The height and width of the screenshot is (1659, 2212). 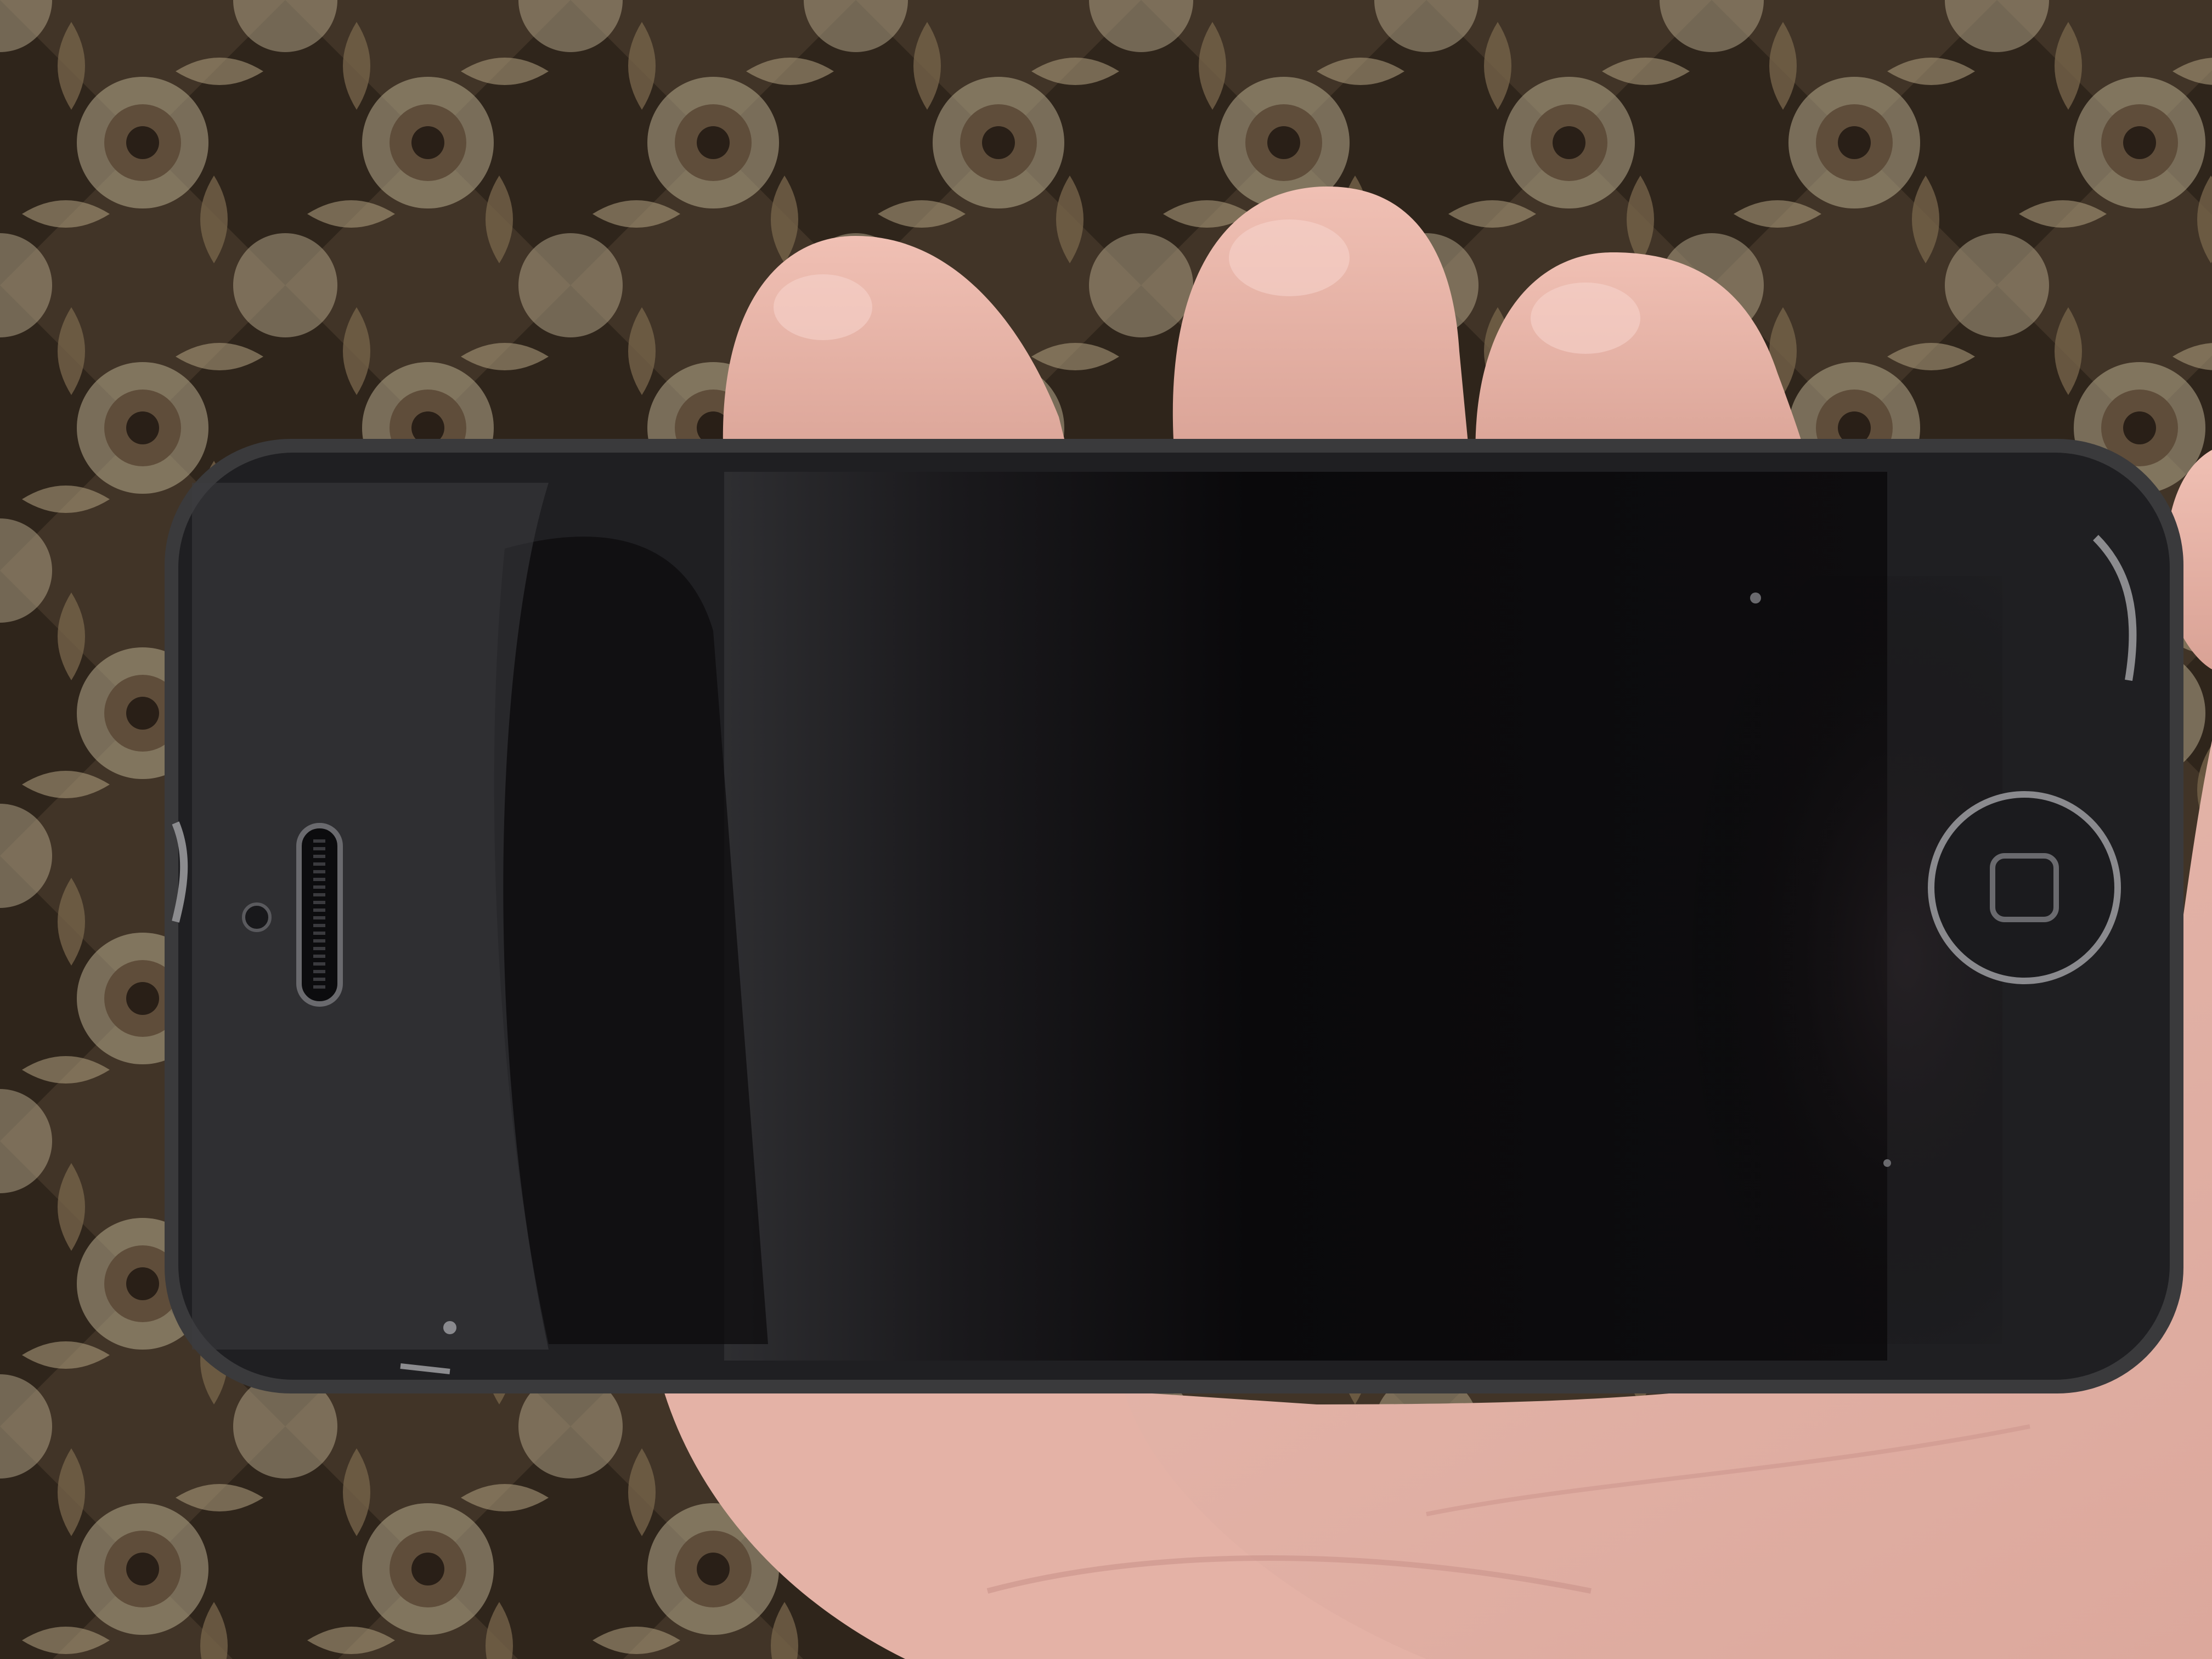 What do you see at coordinates (1810, 960) in the screenshot?
I see `screen-reflection` at bounding box center [1810, 960].